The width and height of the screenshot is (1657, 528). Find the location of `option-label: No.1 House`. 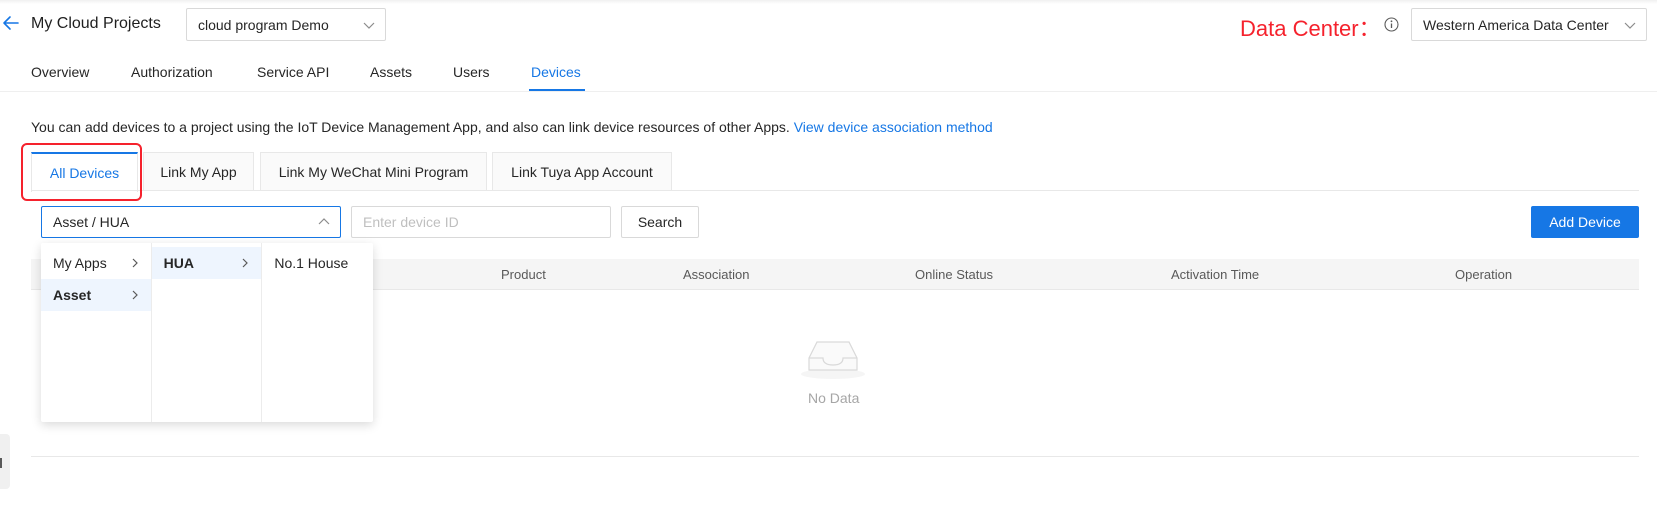

option-label: No.1 House is located at coordinates (311, 263).